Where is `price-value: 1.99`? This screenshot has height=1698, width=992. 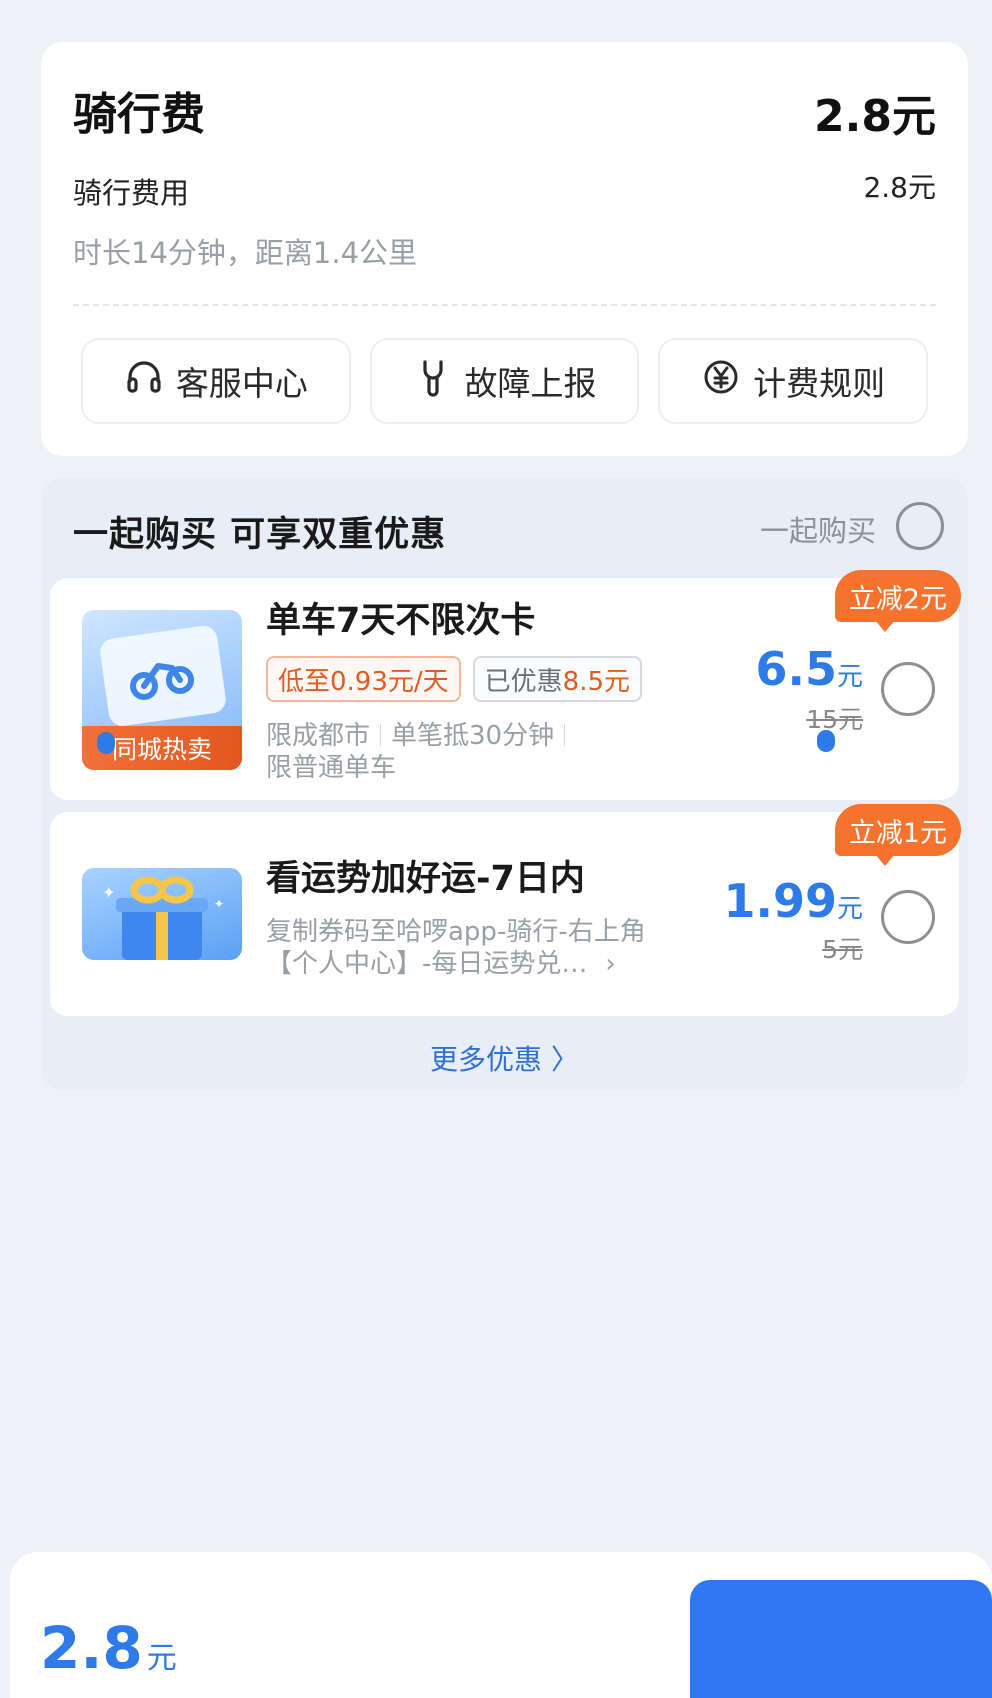
price-value: 1.99 is located at coordinates (780, 901).